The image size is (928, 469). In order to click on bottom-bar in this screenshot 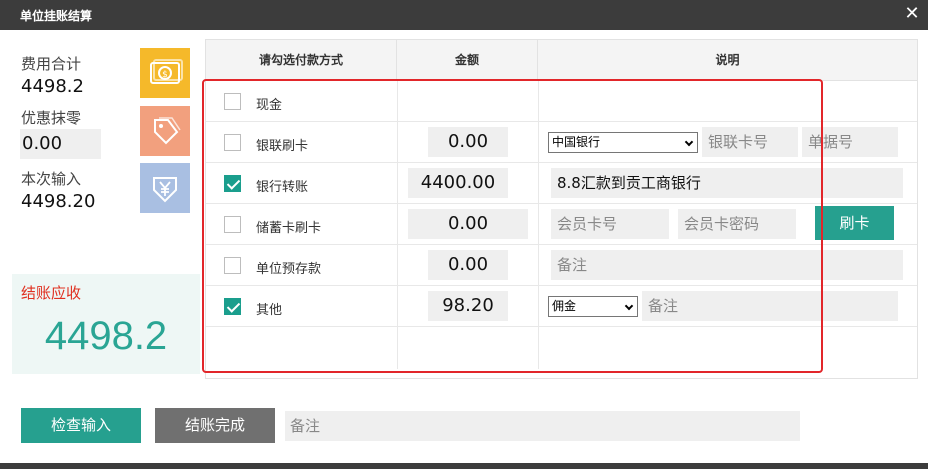, I will do `click(464, 466)`.